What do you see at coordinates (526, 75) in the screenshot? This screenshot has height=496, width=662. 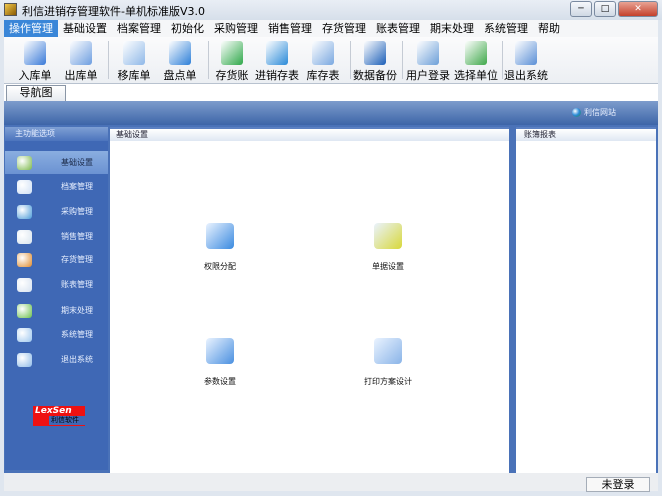 I see `toolbar-button-label: 退出系统` at bounding box center [526, 75].